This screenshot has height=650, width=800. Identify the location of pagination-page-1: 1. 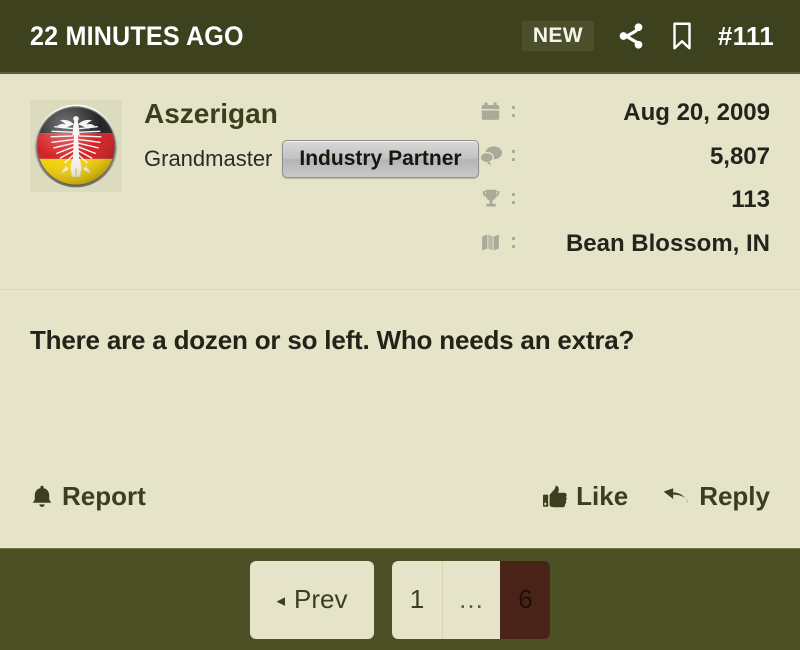
(417, 599).